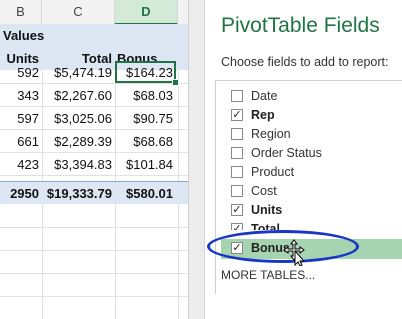  What do you see at coordinates (311, 134) in the screenshot?
I see `field-item-region: Region` at bounding box center [311, 134].